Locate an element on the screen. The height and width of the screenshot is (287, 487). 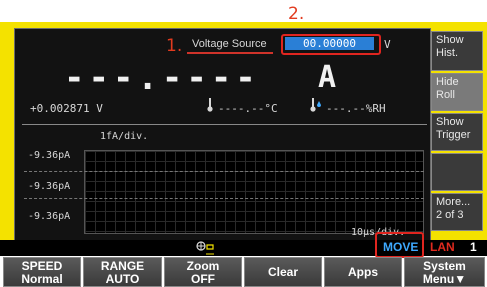
temperature-readout: ----.--°C is located at coordinates (248, 108).